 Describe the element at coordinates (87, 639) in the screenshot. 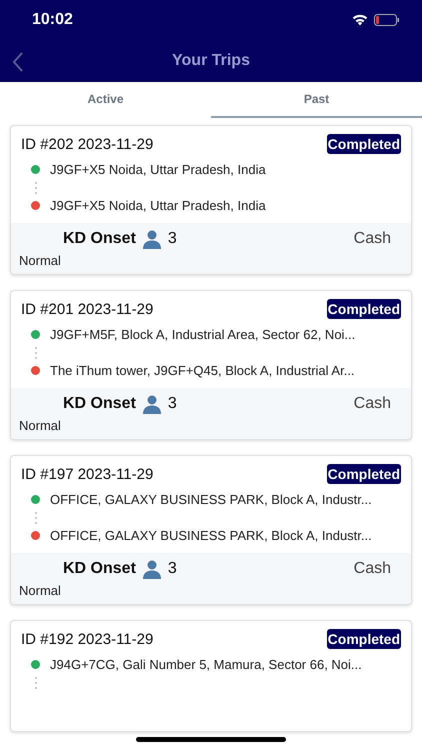

I see `trip-id: ID #192 2023-11-29` at that location.